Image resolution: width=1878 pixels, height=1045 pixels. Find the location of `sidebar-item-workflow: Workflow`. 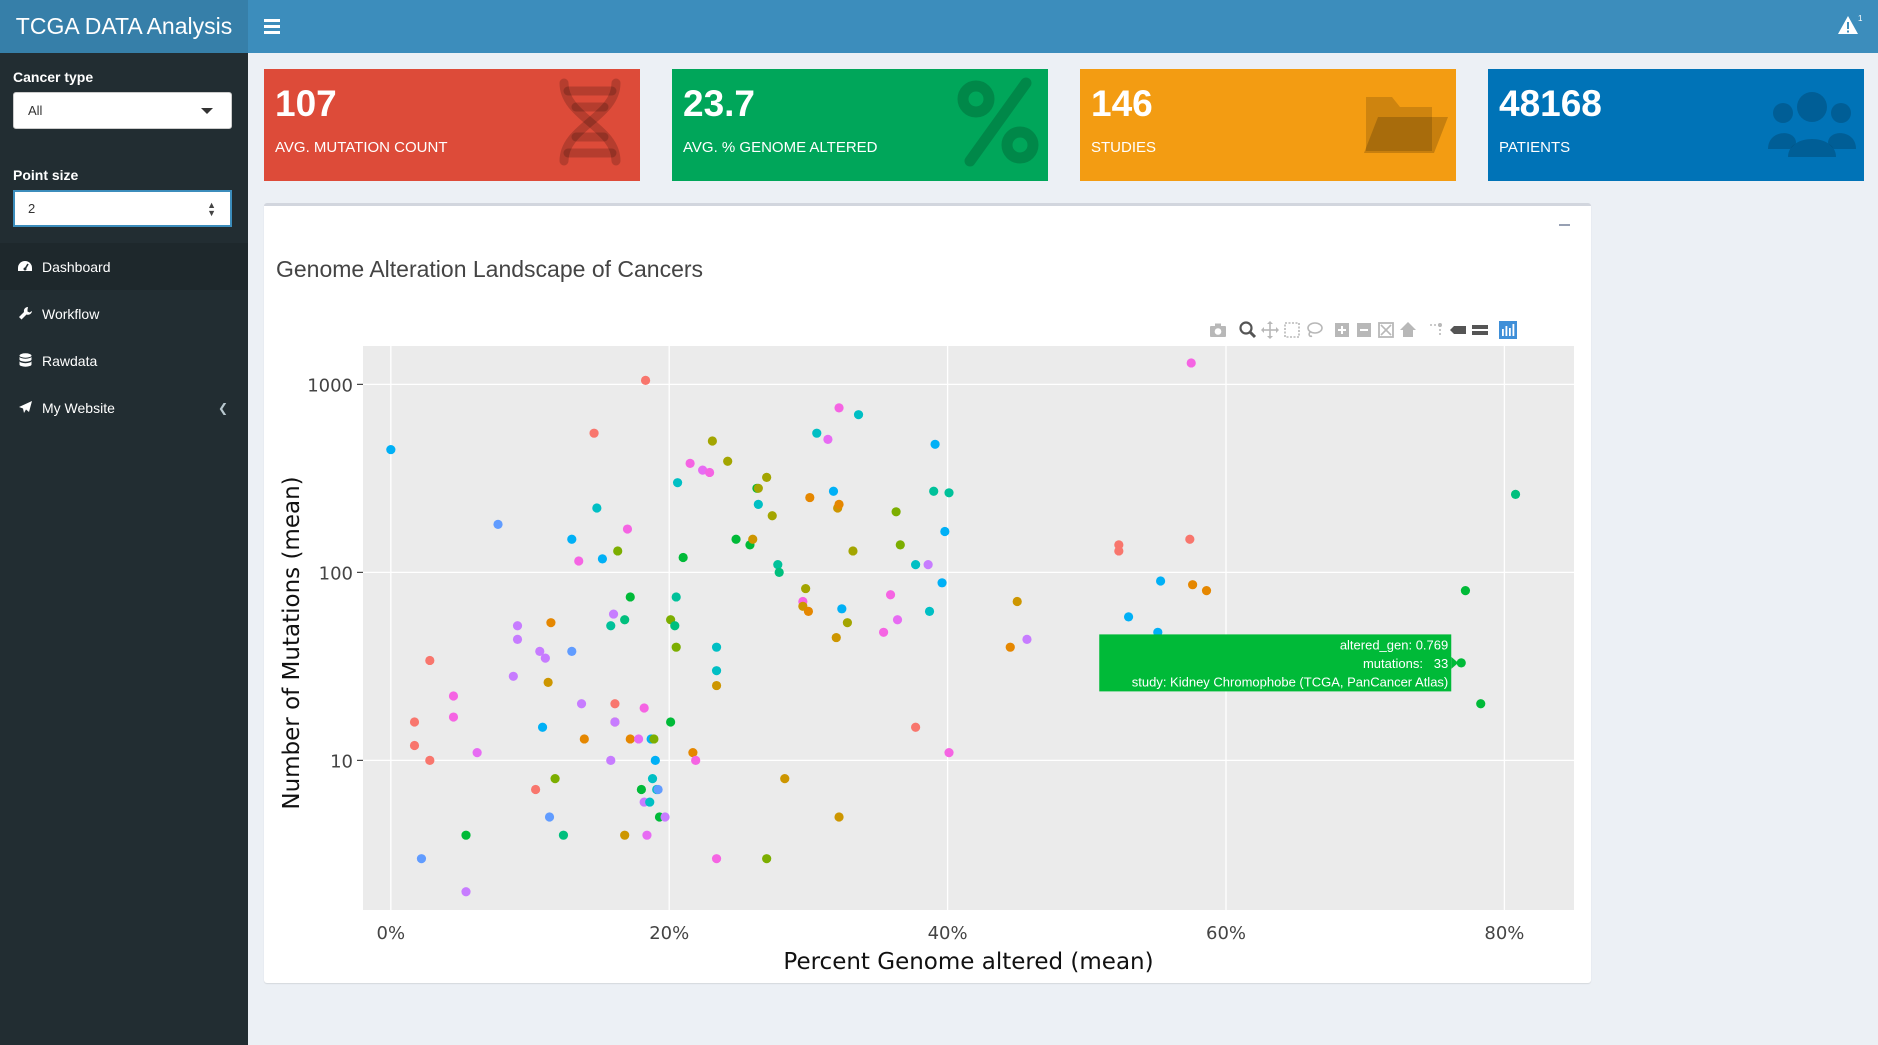

sidebar-item-workflow: Workflow is located at coordinates (124, 313).